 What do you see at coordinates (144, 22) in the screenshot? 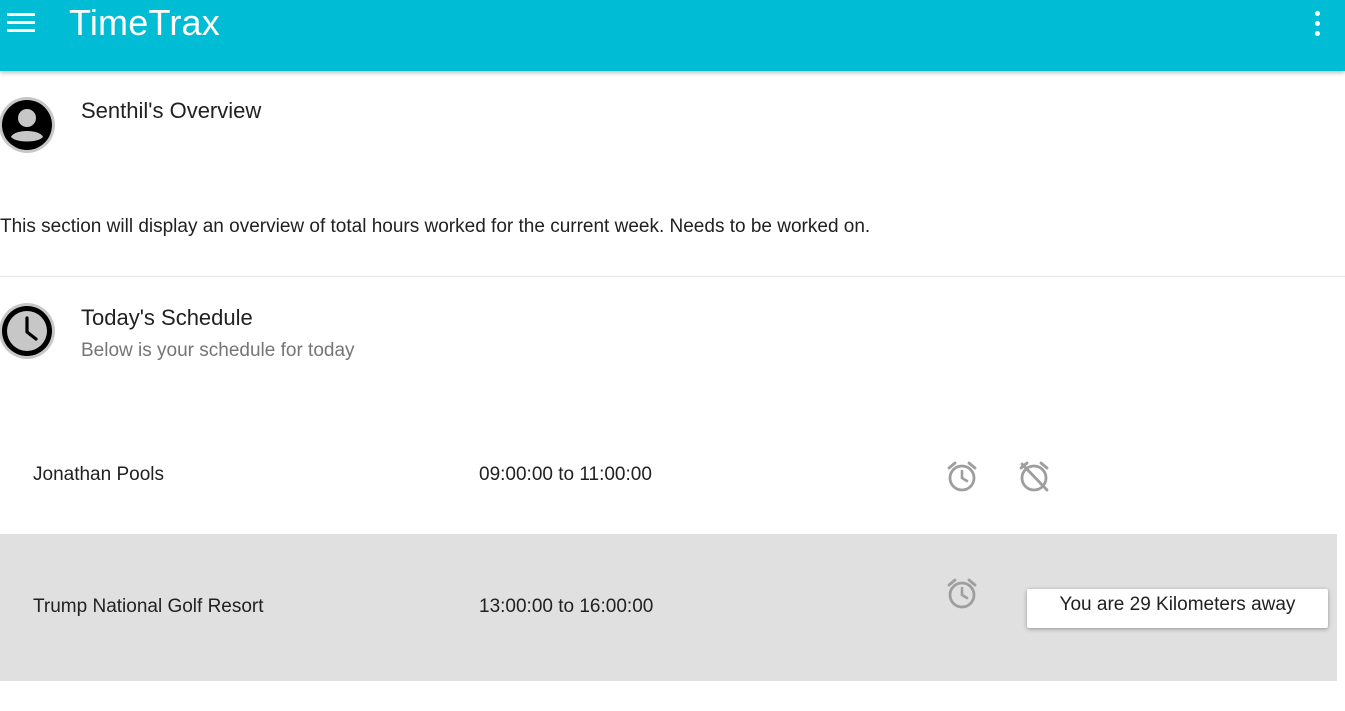
I see `app-title: TimeTrax` at bounding box center [144, 22].